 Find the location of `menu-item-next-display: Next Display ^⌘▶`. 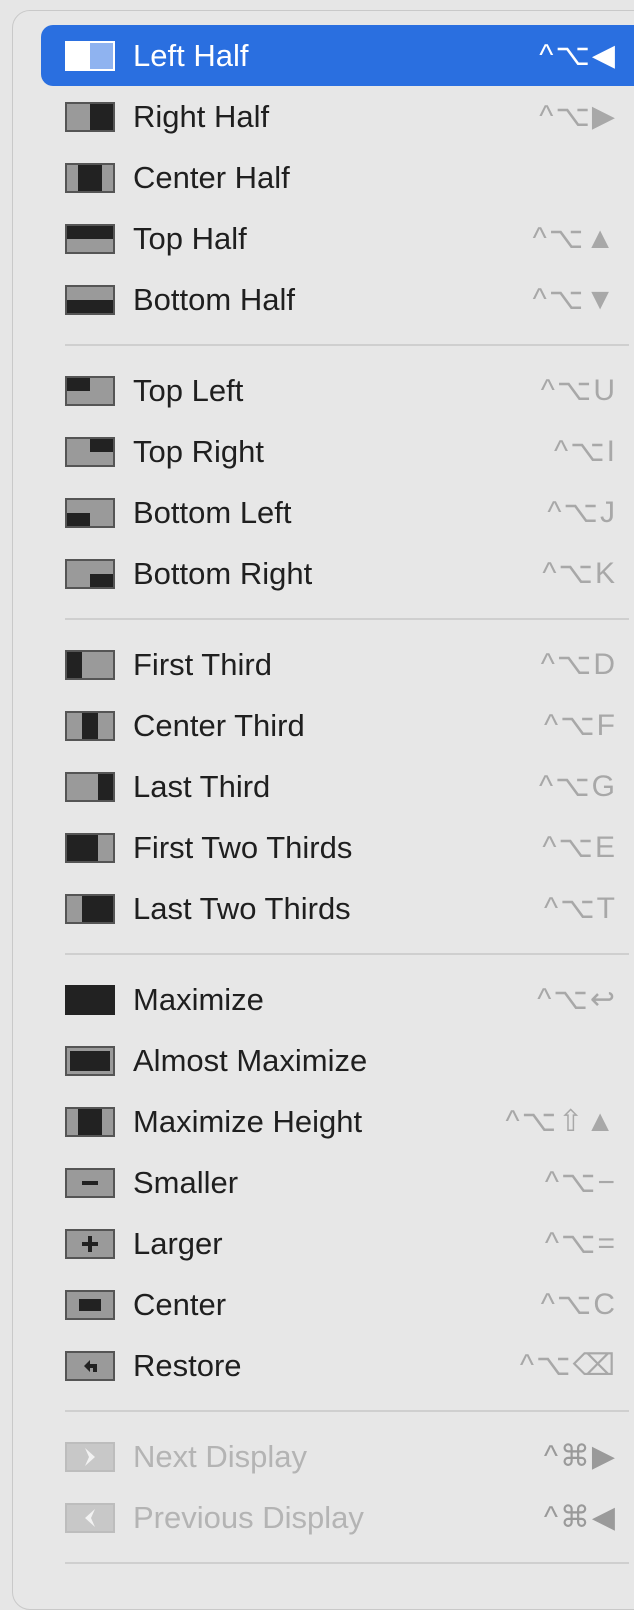

menu-item-next-display: Next Display ^⌘▶ is located at coordinates (337, 1456).